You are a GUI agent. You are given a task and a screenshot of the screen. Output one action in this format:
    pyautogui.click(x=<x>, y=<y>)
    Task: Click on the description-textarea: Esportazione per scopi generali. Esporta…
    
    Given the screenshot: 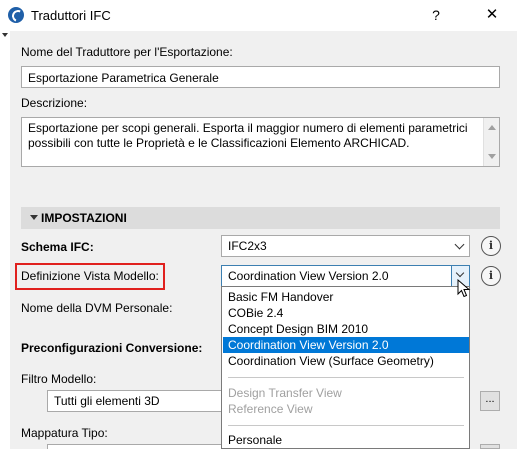 What is the action you would take?
    pyautogui.click(x=260, y=142)
    